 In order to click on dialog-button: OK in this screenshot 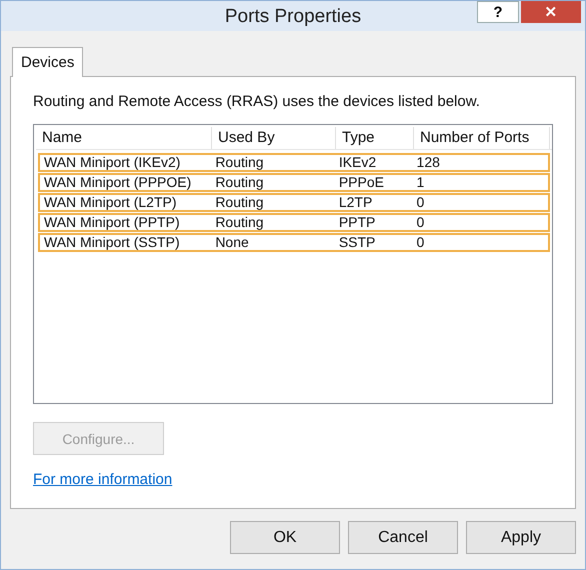, I will do `click(285, 537)`.